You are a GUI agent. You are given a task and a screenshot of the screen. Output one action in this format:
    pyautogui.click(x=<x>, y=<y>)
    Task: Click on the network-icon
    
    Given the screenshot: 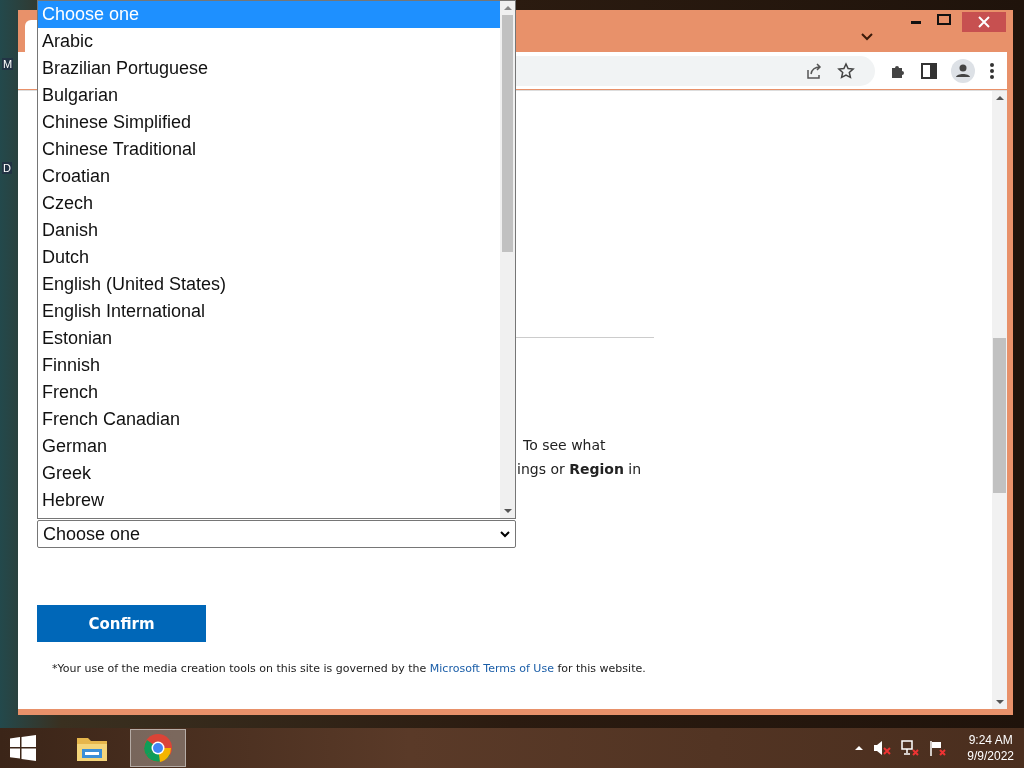 What is the action you would take?
    pyautogui.click(x=910, y=748)
    